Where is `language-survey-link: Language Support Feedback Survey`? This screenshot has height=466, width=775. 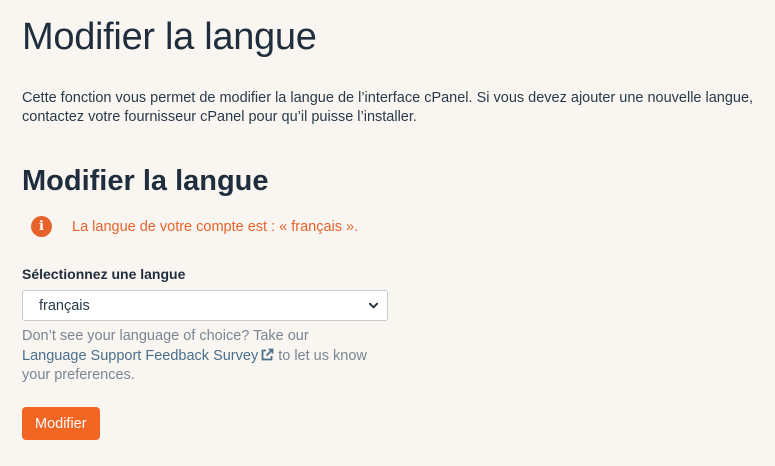
language-survey-link: Language Support Feedback Survey is located at coordinates (150, 356).